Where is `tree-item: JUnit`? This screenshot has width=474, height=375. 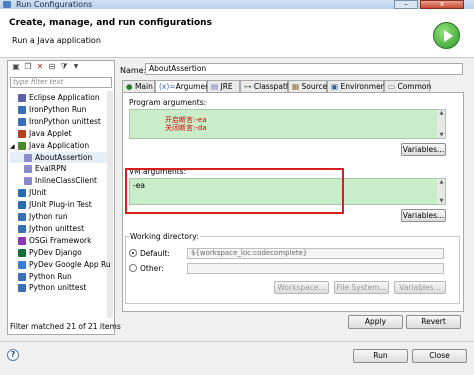
tree-item: JUnit is located at coordinates (58, 192).